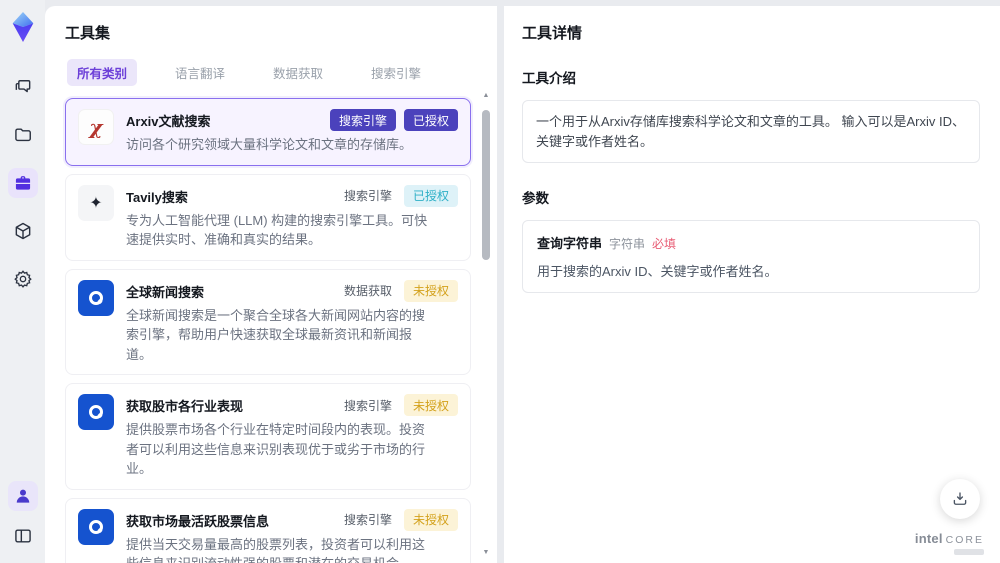  I want to click on chat-icon, so click(22, 86).